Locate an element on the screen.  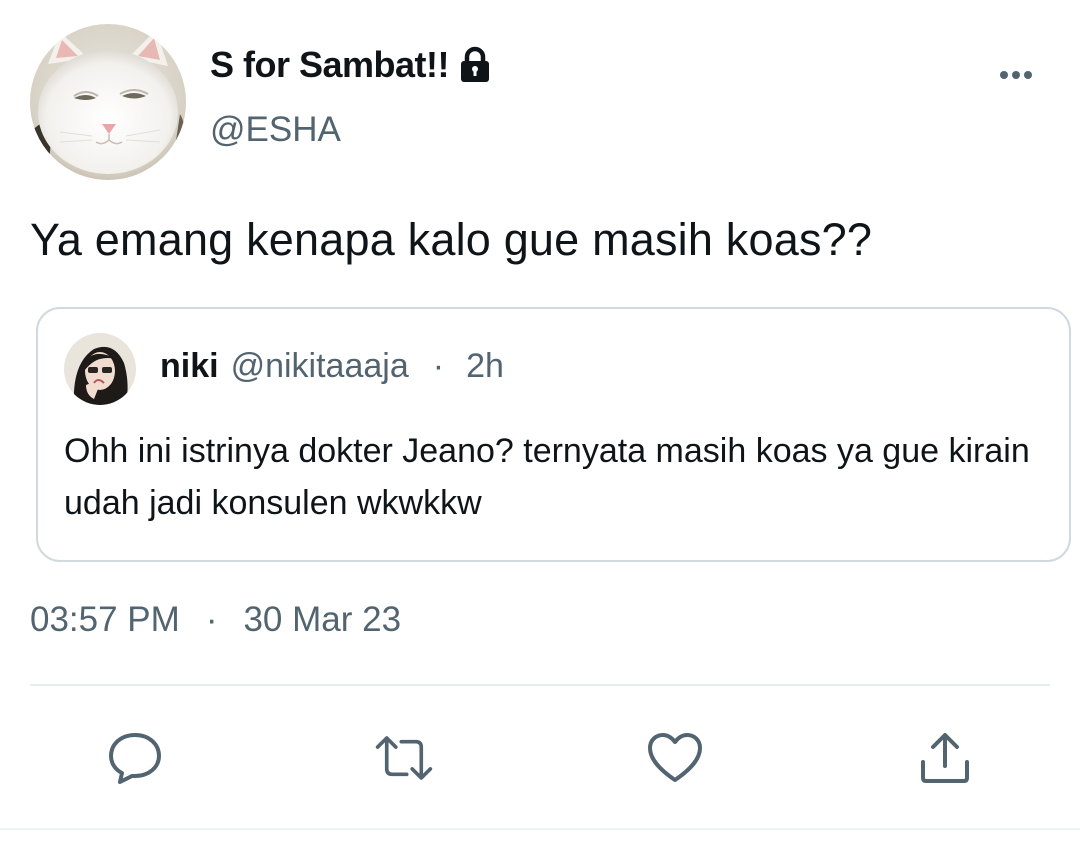
heart-icon is located at coordinates (675, 757).